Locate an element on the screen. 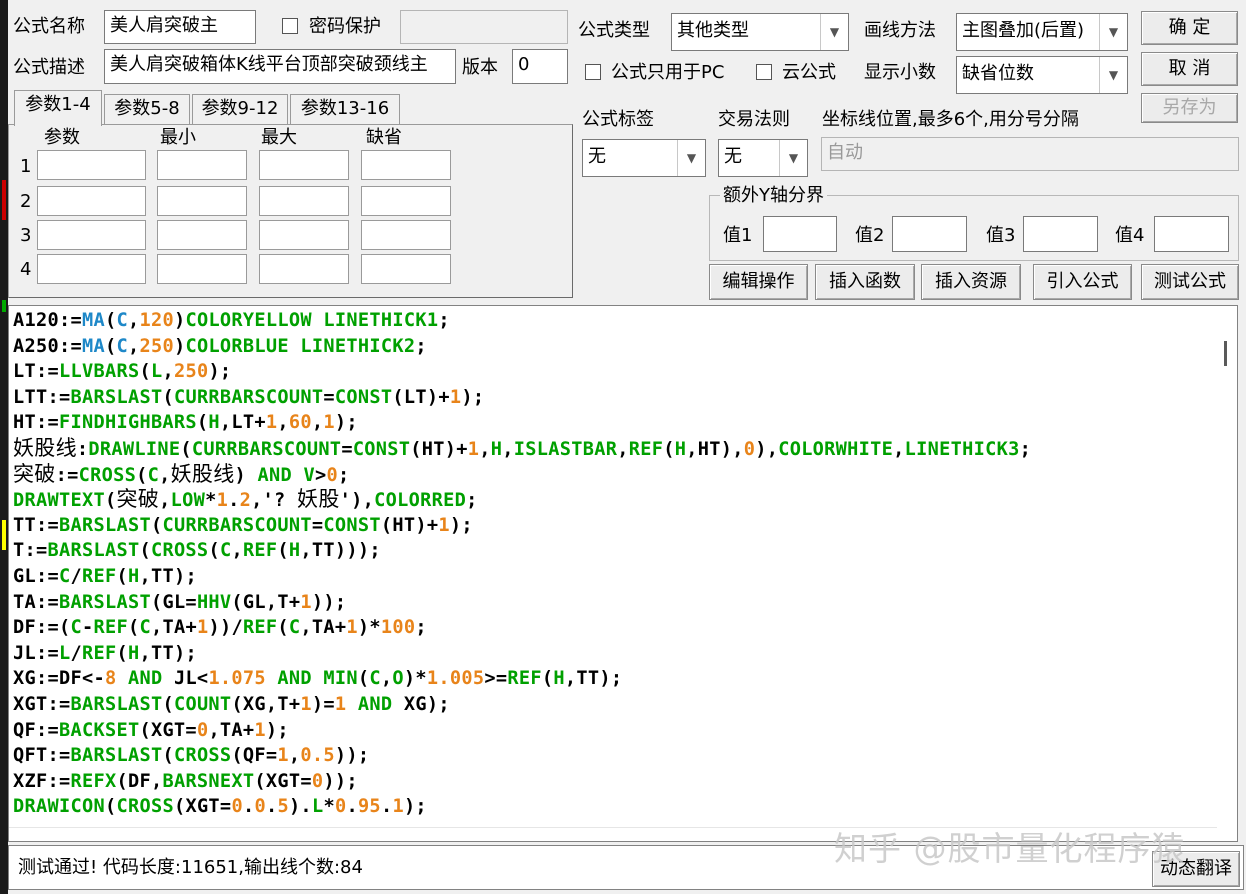  scrollbar-thumb is located at coordinates (1225, 353).